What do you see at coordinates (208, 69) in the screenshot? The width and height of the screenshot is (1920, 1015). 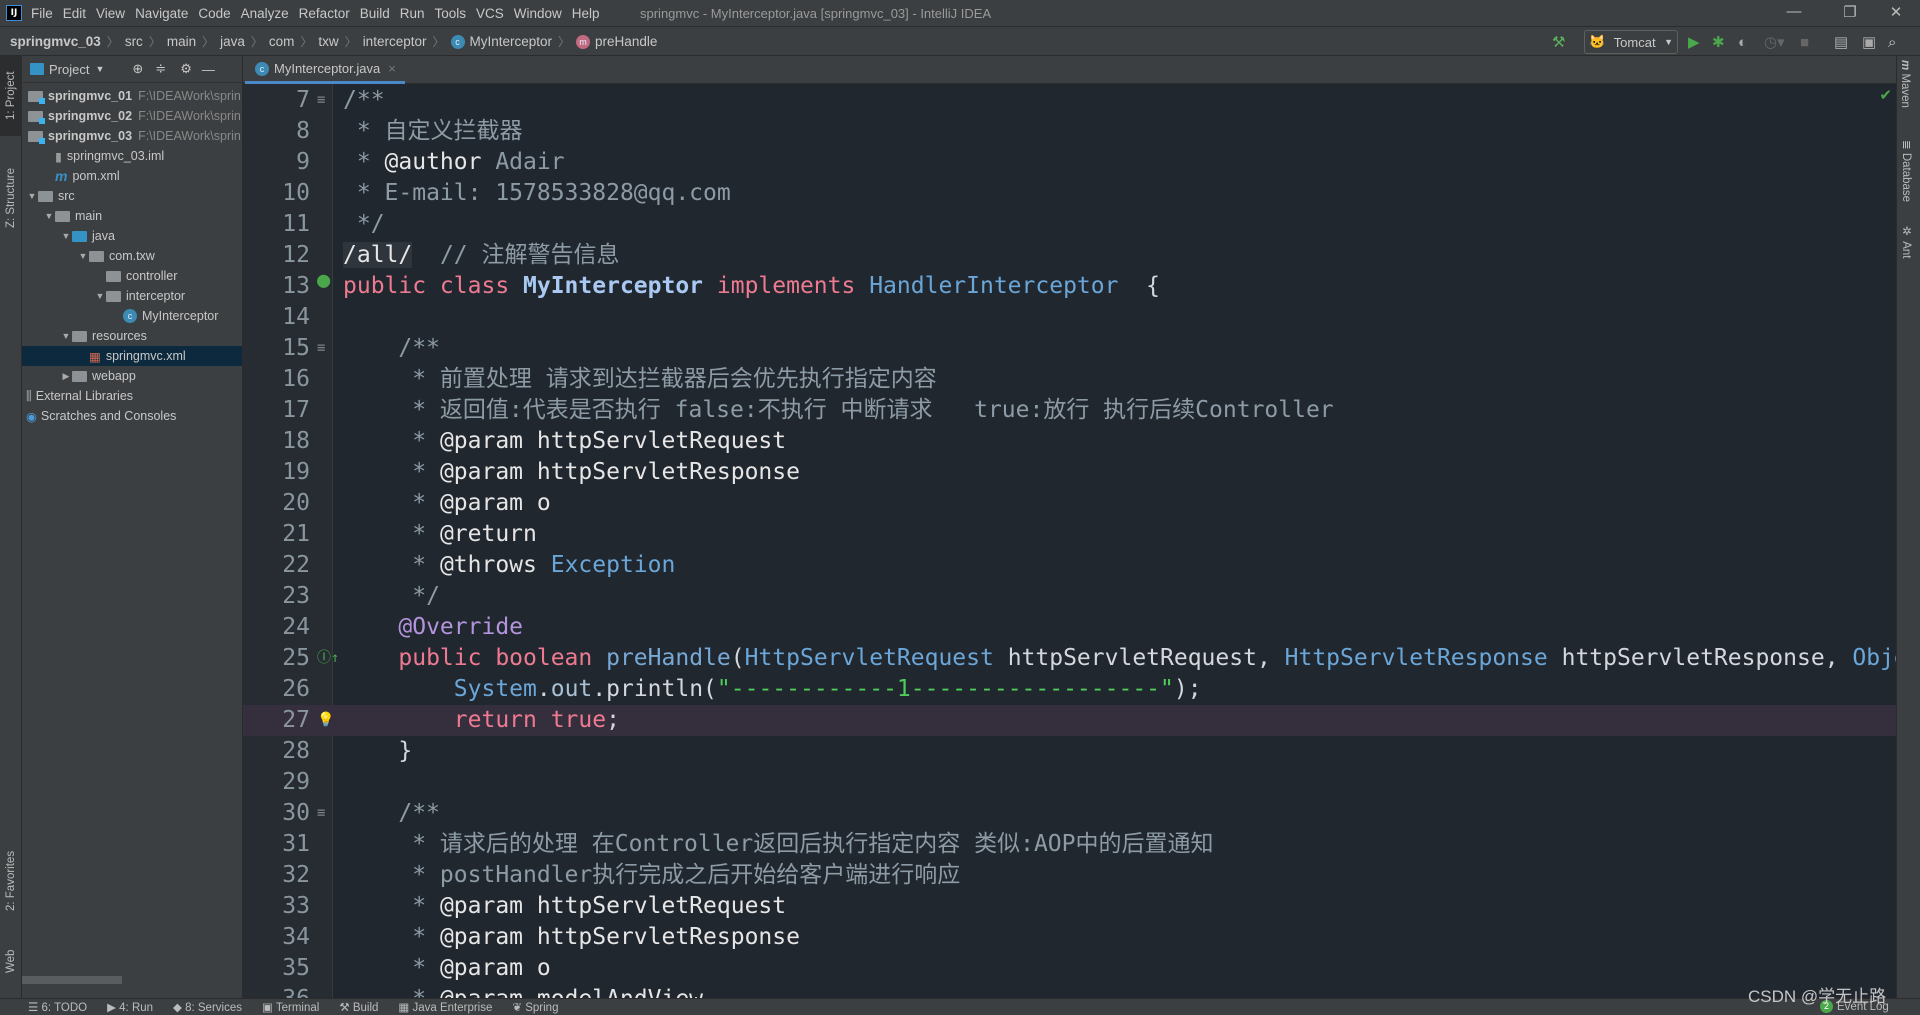 I see `hide-icon: —` at bounding box center [208, 69].